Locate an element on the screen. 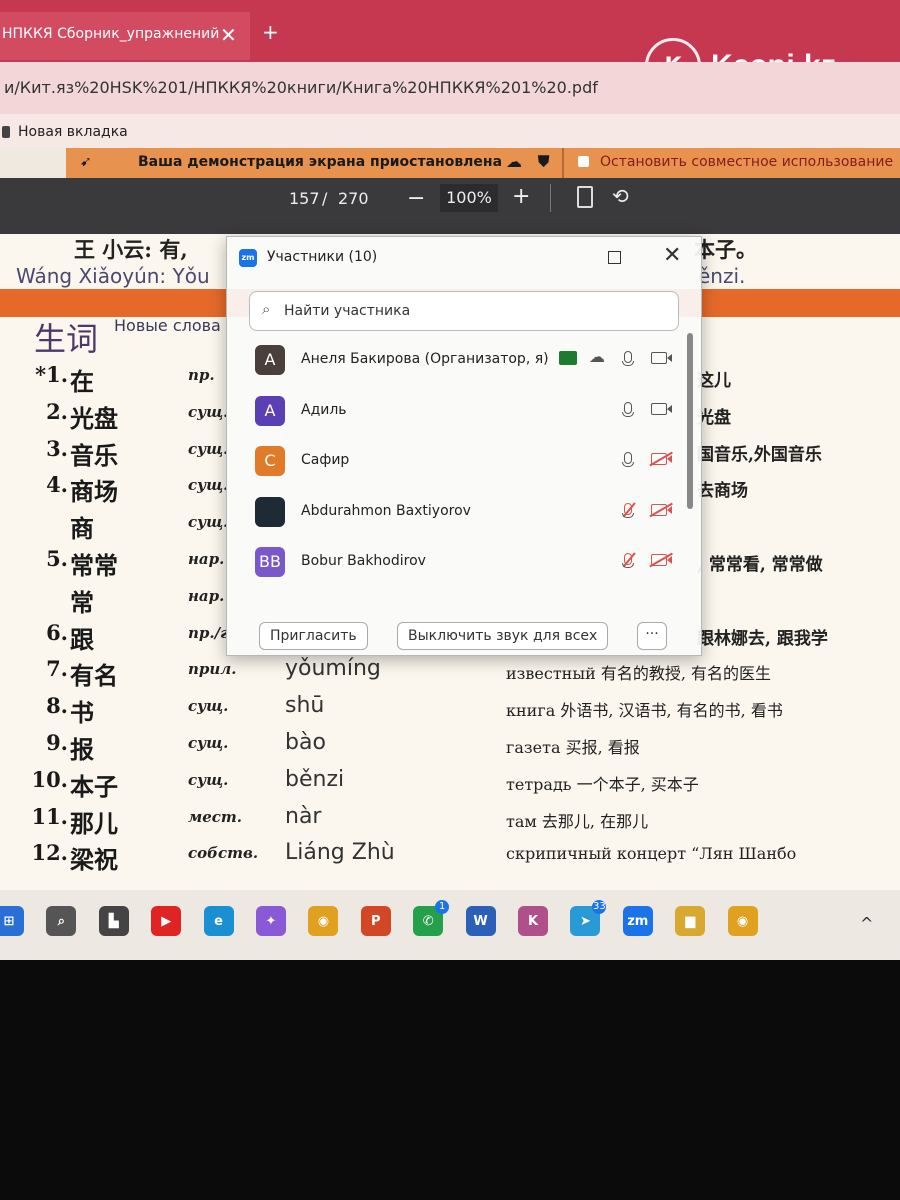 Image resolution: width=900 pixels, height=1200 pixels. zoom-icon: zm is located at coordinates (637, 921).